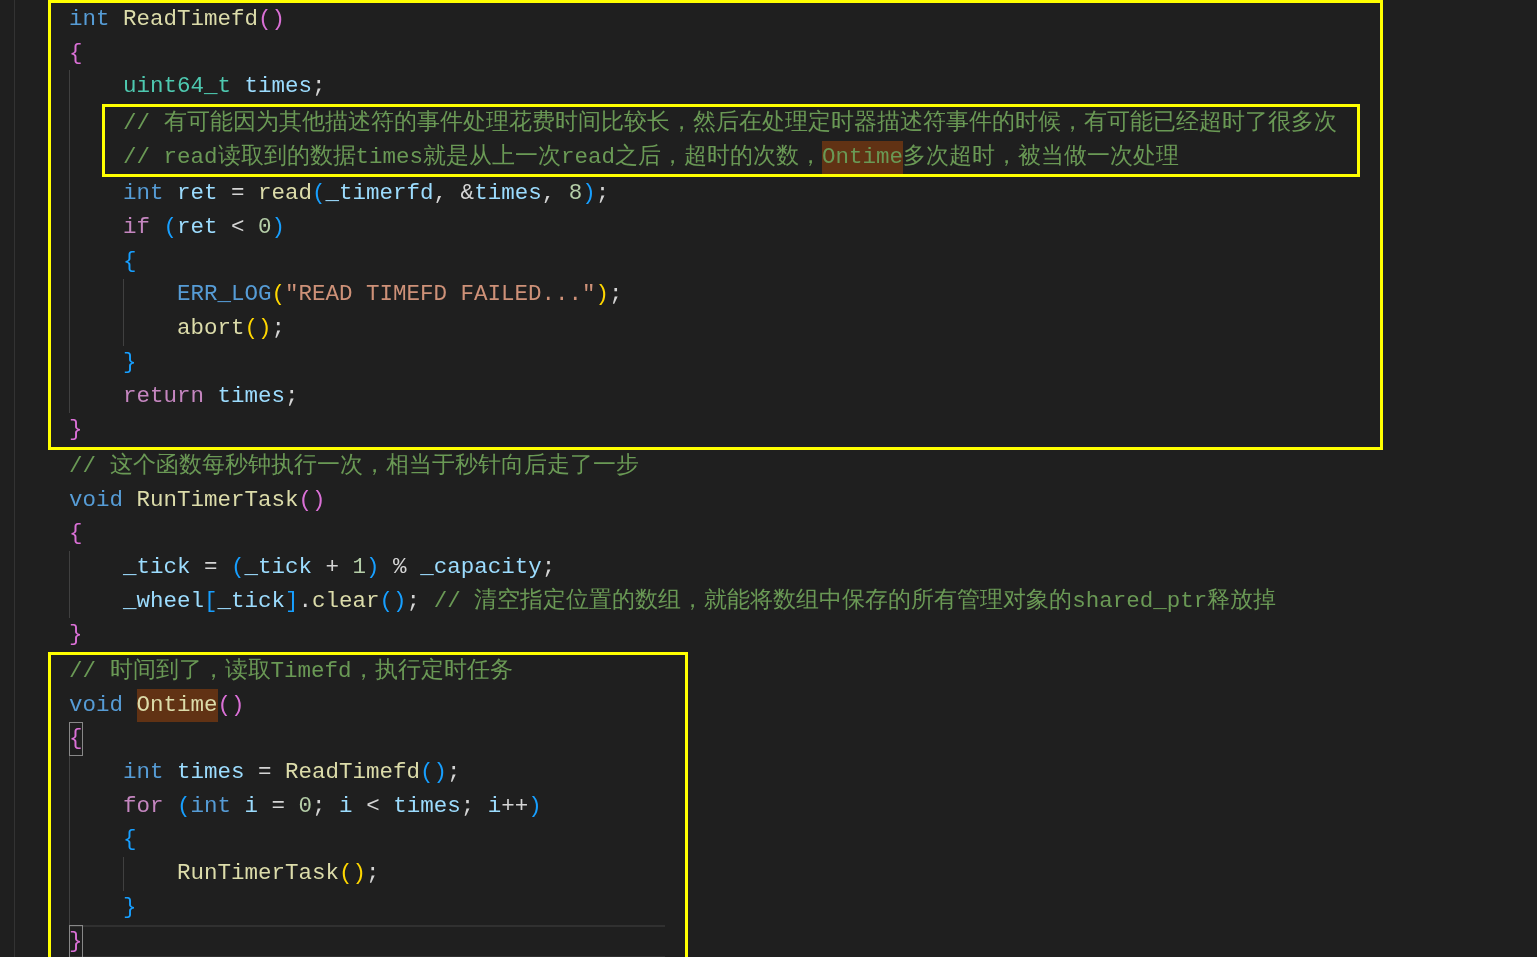 The height and width of the screenshot is (957, 1537). I want to click on code-line: int times = ReadTimefd();, so click(292, 773).